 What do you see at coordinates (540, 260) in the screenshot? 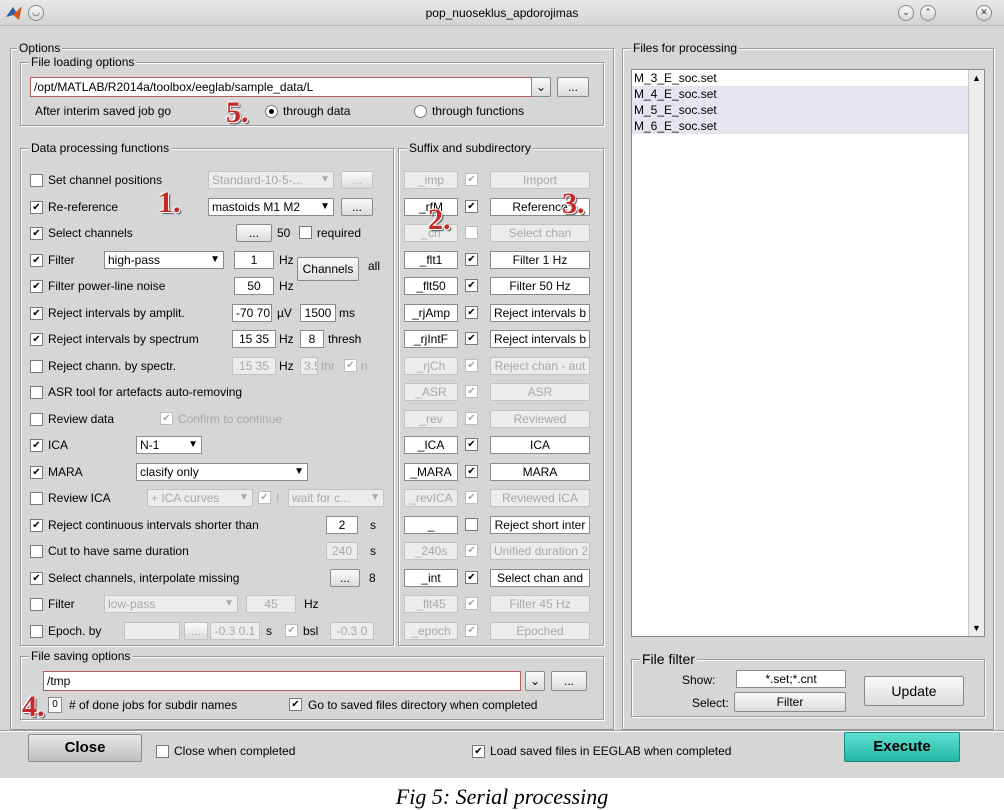
I see `subdir-name-input: Filter 1 Hz` at bounding box center [540, 260].